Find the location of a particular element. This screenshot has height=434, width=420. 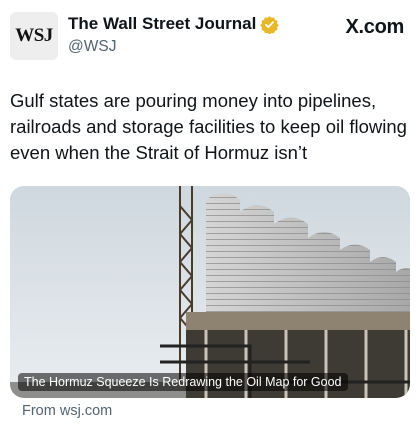

avatar-logo: WSJ is located at coordinates (34, 35).